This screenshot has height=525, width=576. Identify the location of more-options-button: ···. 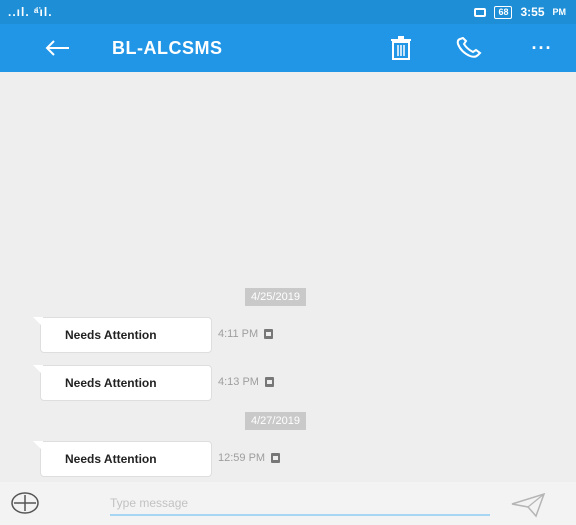
(542, 48).